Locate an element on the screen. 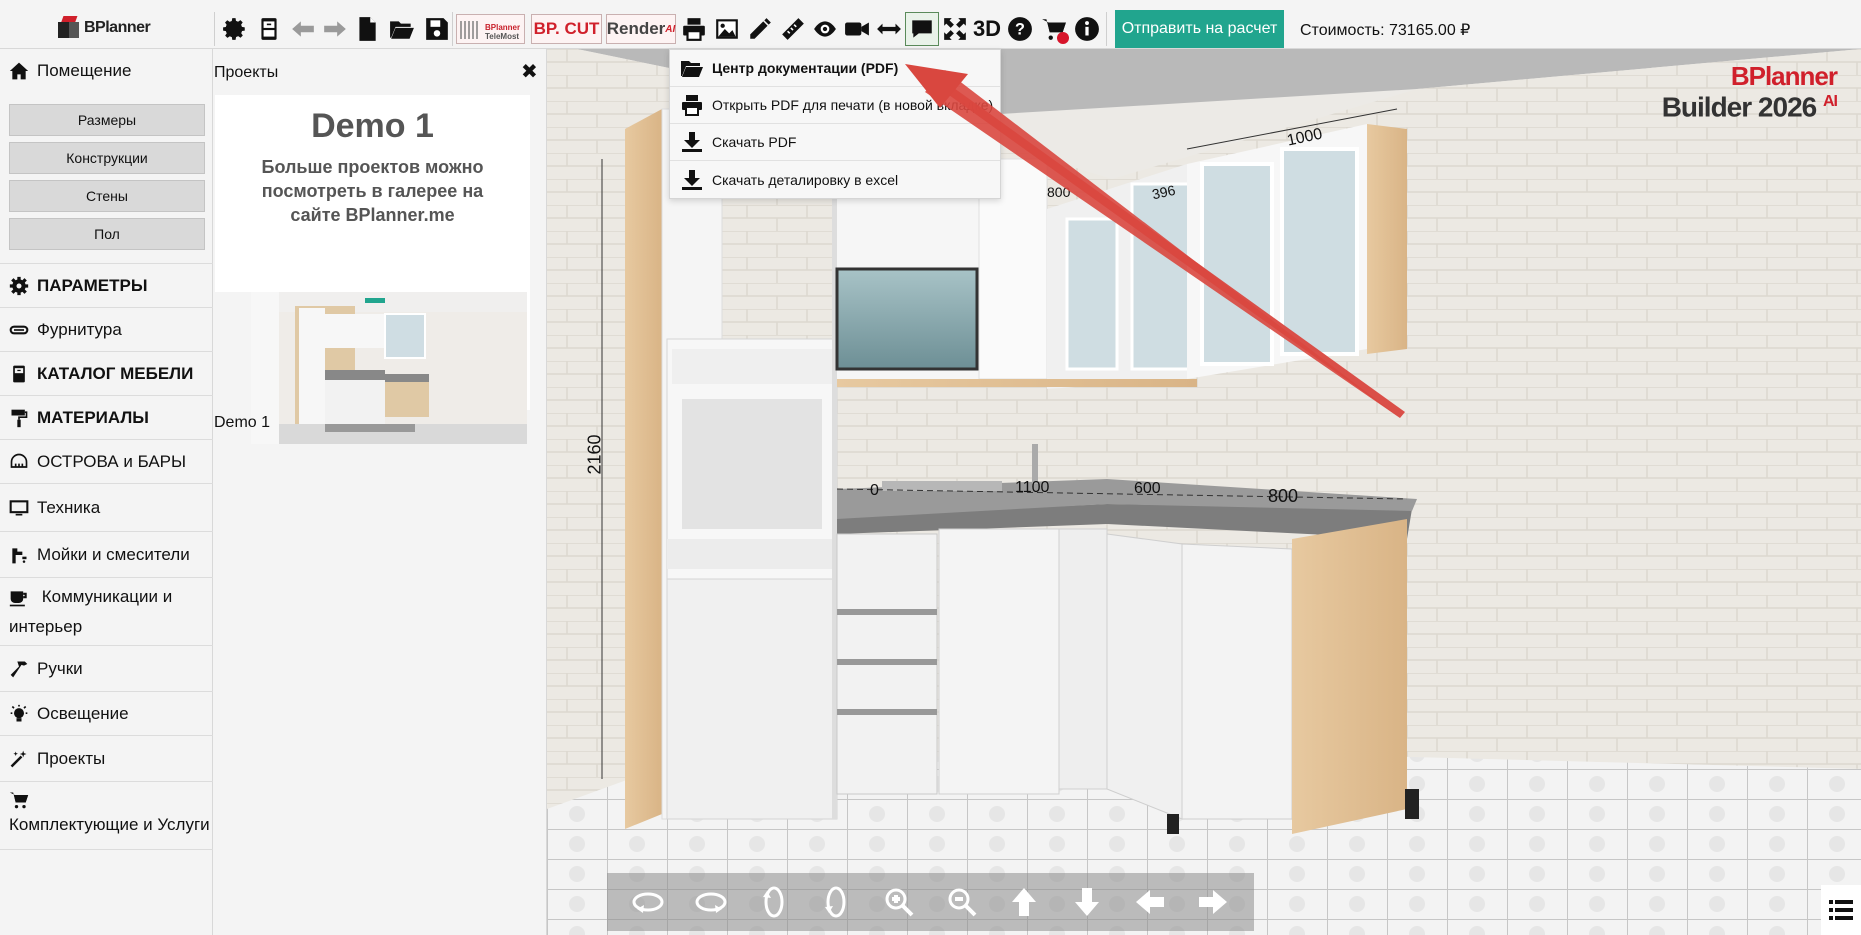 This screenshot has width=1861, height=935. dimension-label: 1100 is located at coordinates (1032, 487).